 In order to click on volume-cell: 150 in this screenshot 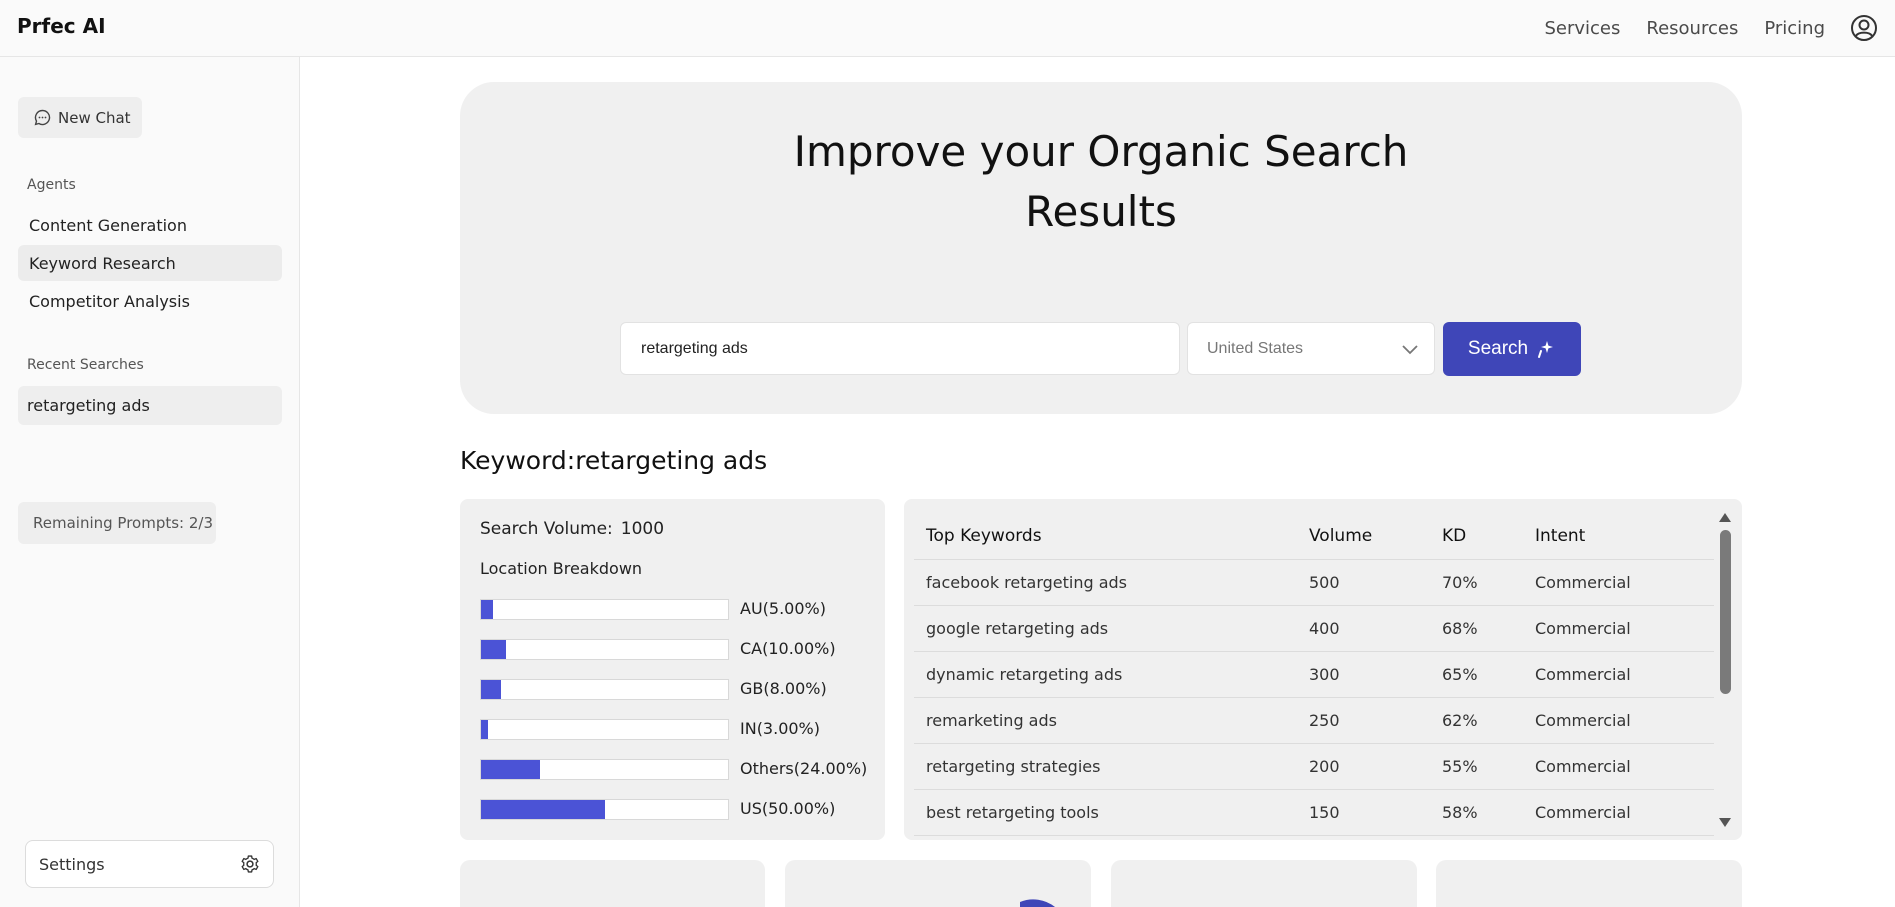, I will do `click(1375, 812)`.